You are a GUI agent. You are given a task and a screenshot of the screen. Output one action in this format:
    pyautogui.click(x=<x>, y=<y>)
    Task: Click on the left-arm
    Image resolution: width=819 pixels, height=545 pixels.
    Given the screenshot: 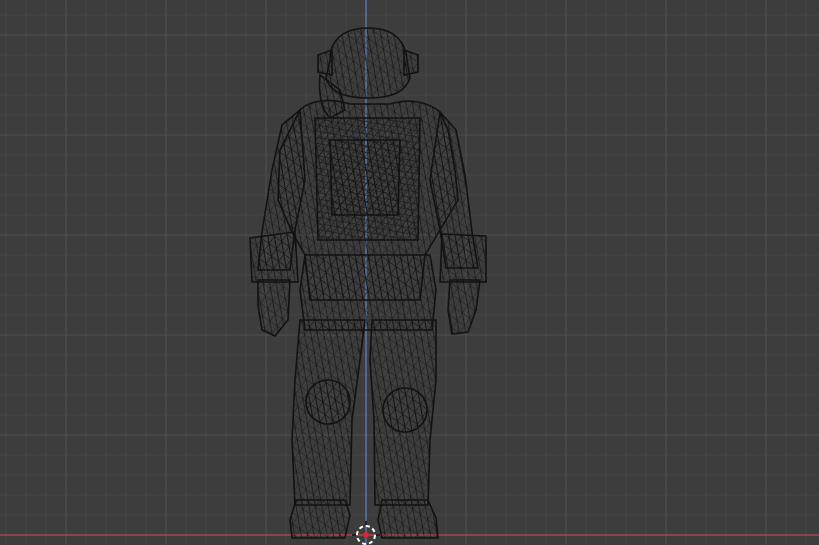 What is the action you would take?
    pyautogui.click(x=277, y=195)
    